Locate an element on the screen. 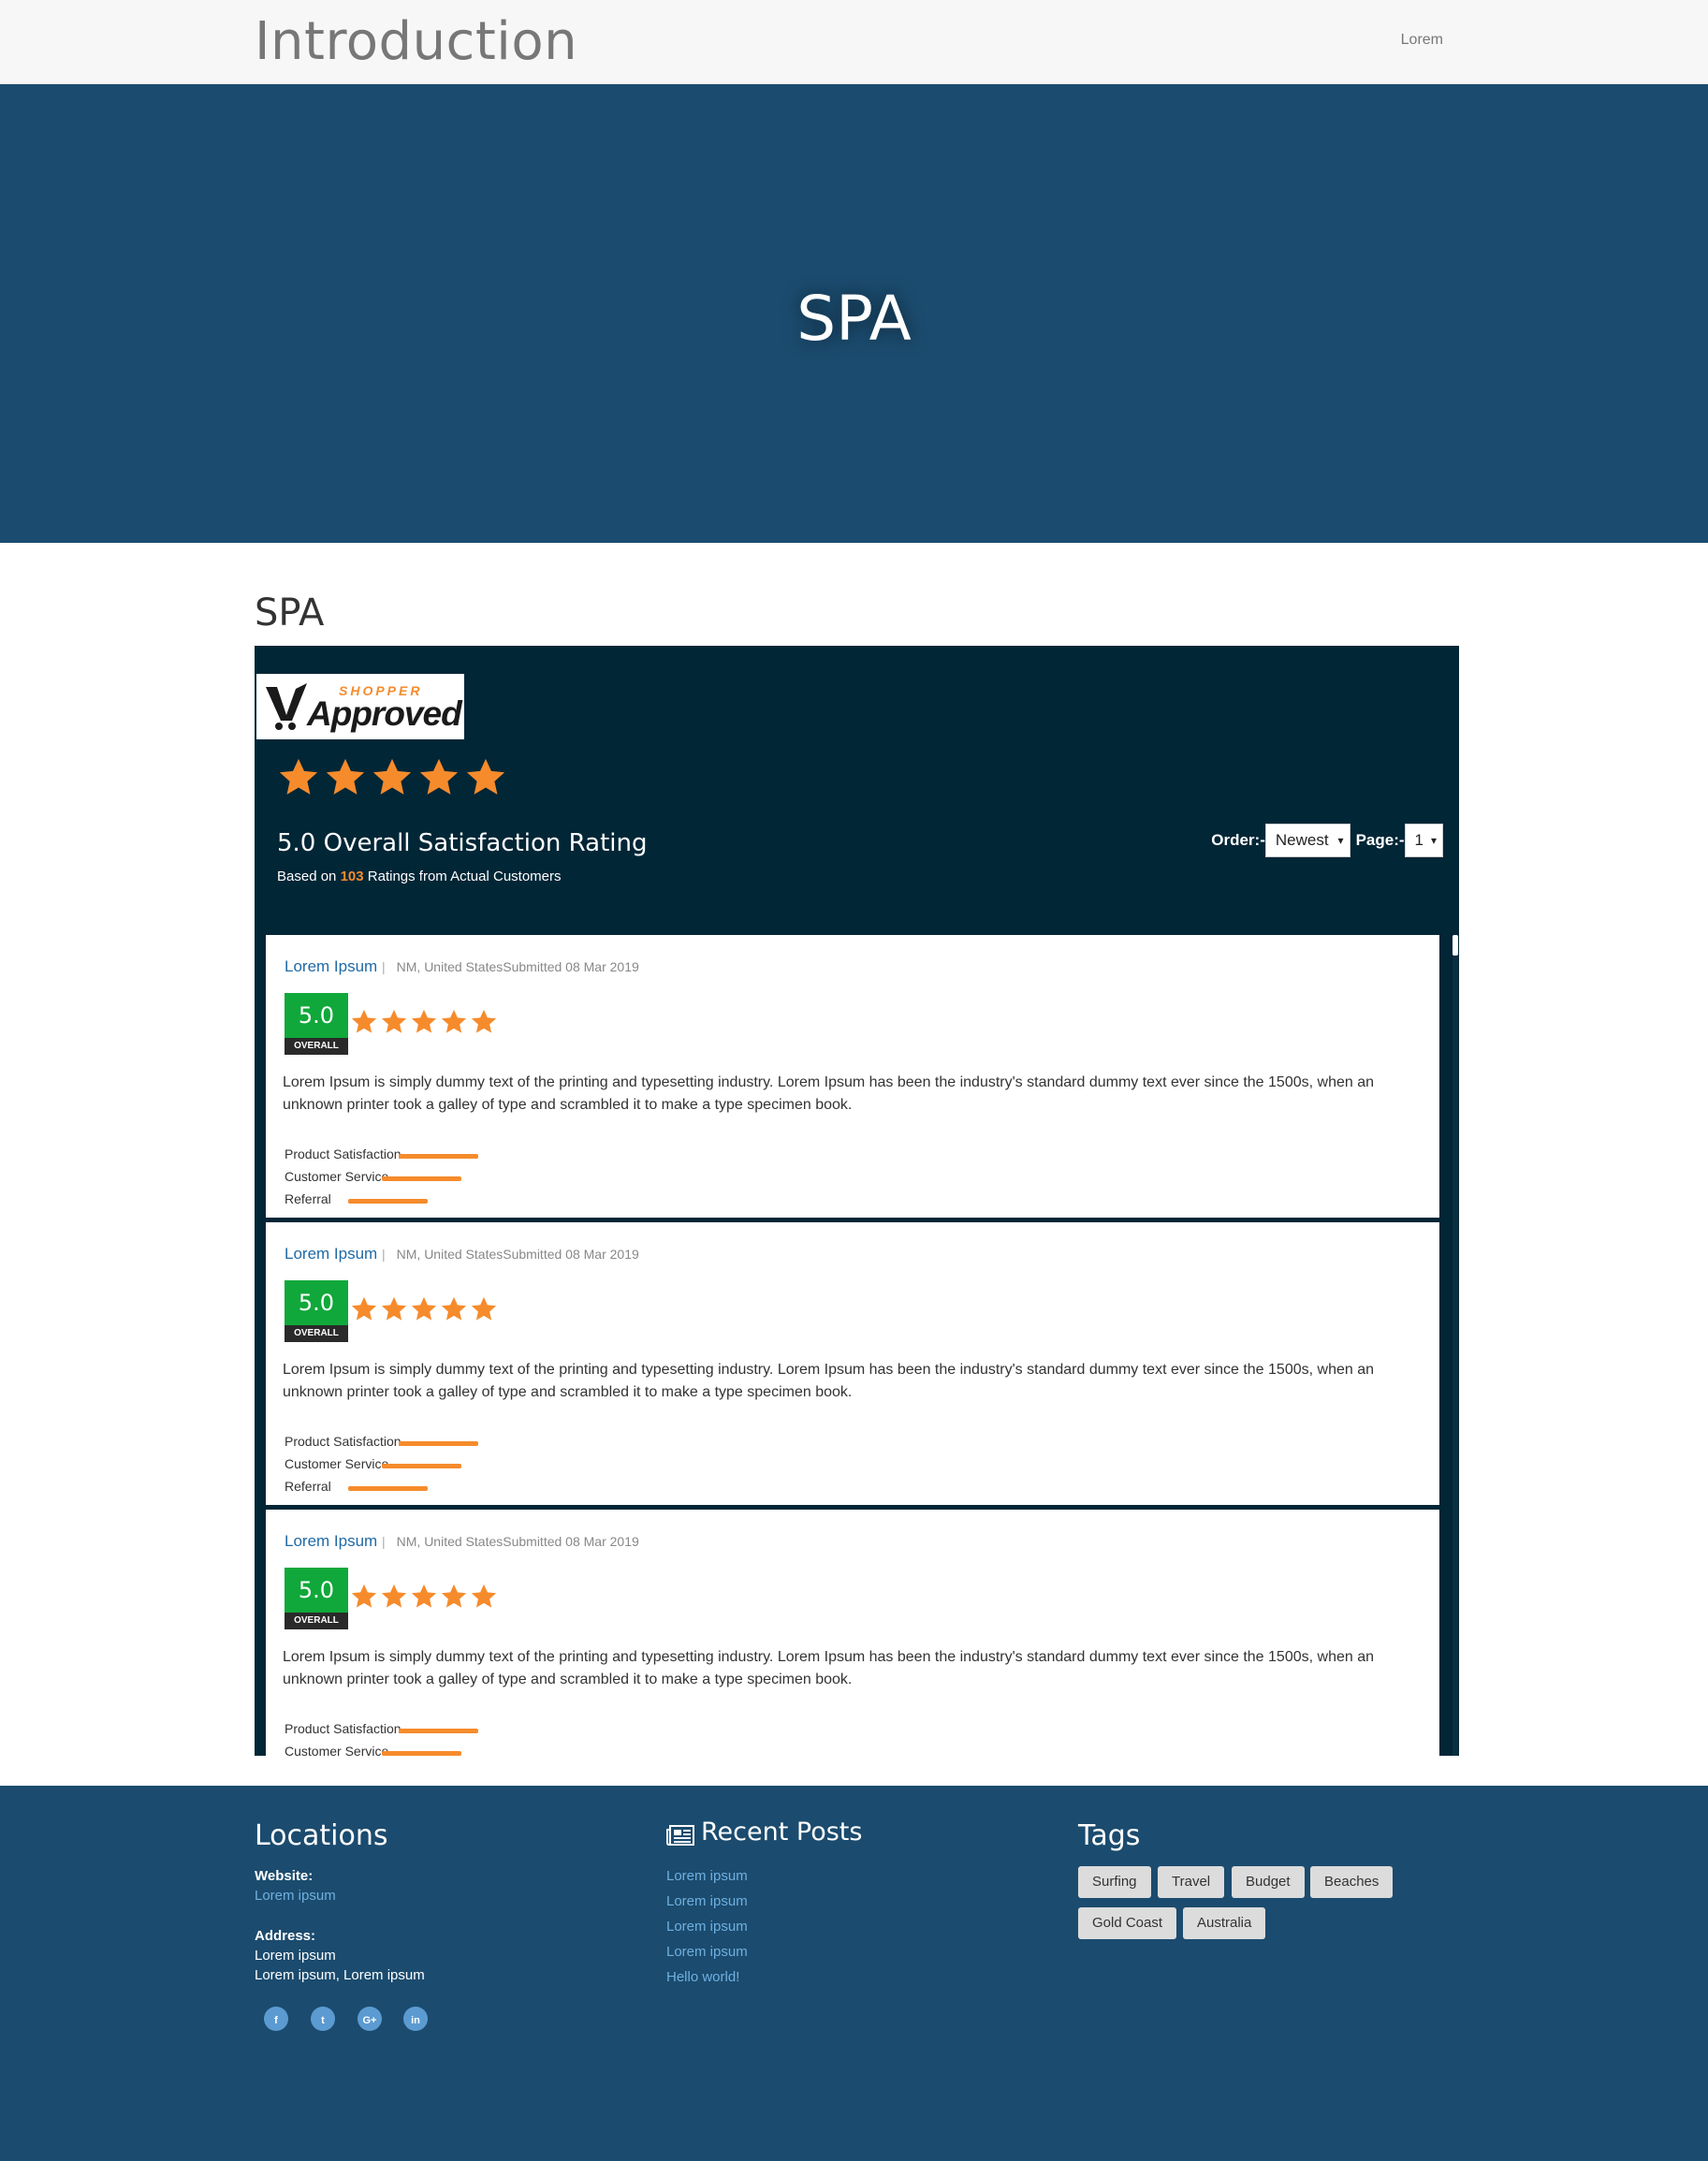 This screenshot has height=2161, width=1708. address-line-2: Lorem ipsum, Lorem ipsum is located at coordinates (340, 1975).